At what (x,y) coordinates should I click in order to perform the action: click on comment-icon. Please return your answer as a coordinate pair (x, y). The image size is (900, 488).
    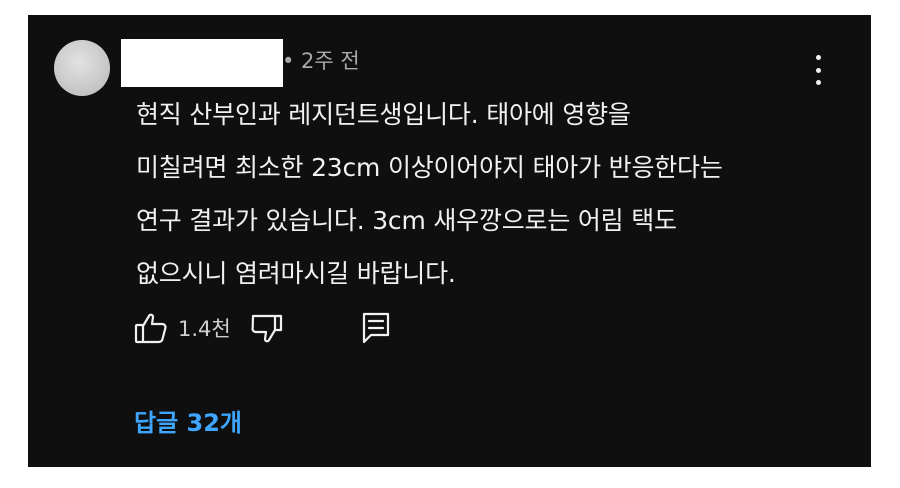
    Looking at the image, I should click on (375, 328).